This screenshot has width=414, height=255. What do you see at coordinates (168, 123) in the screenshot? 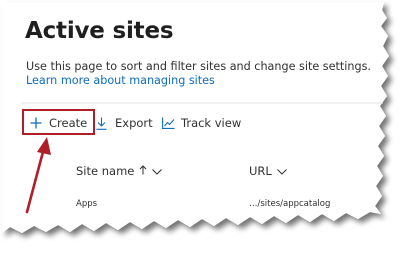
I see `line-chart-icon` at bounding box center [168, 123].